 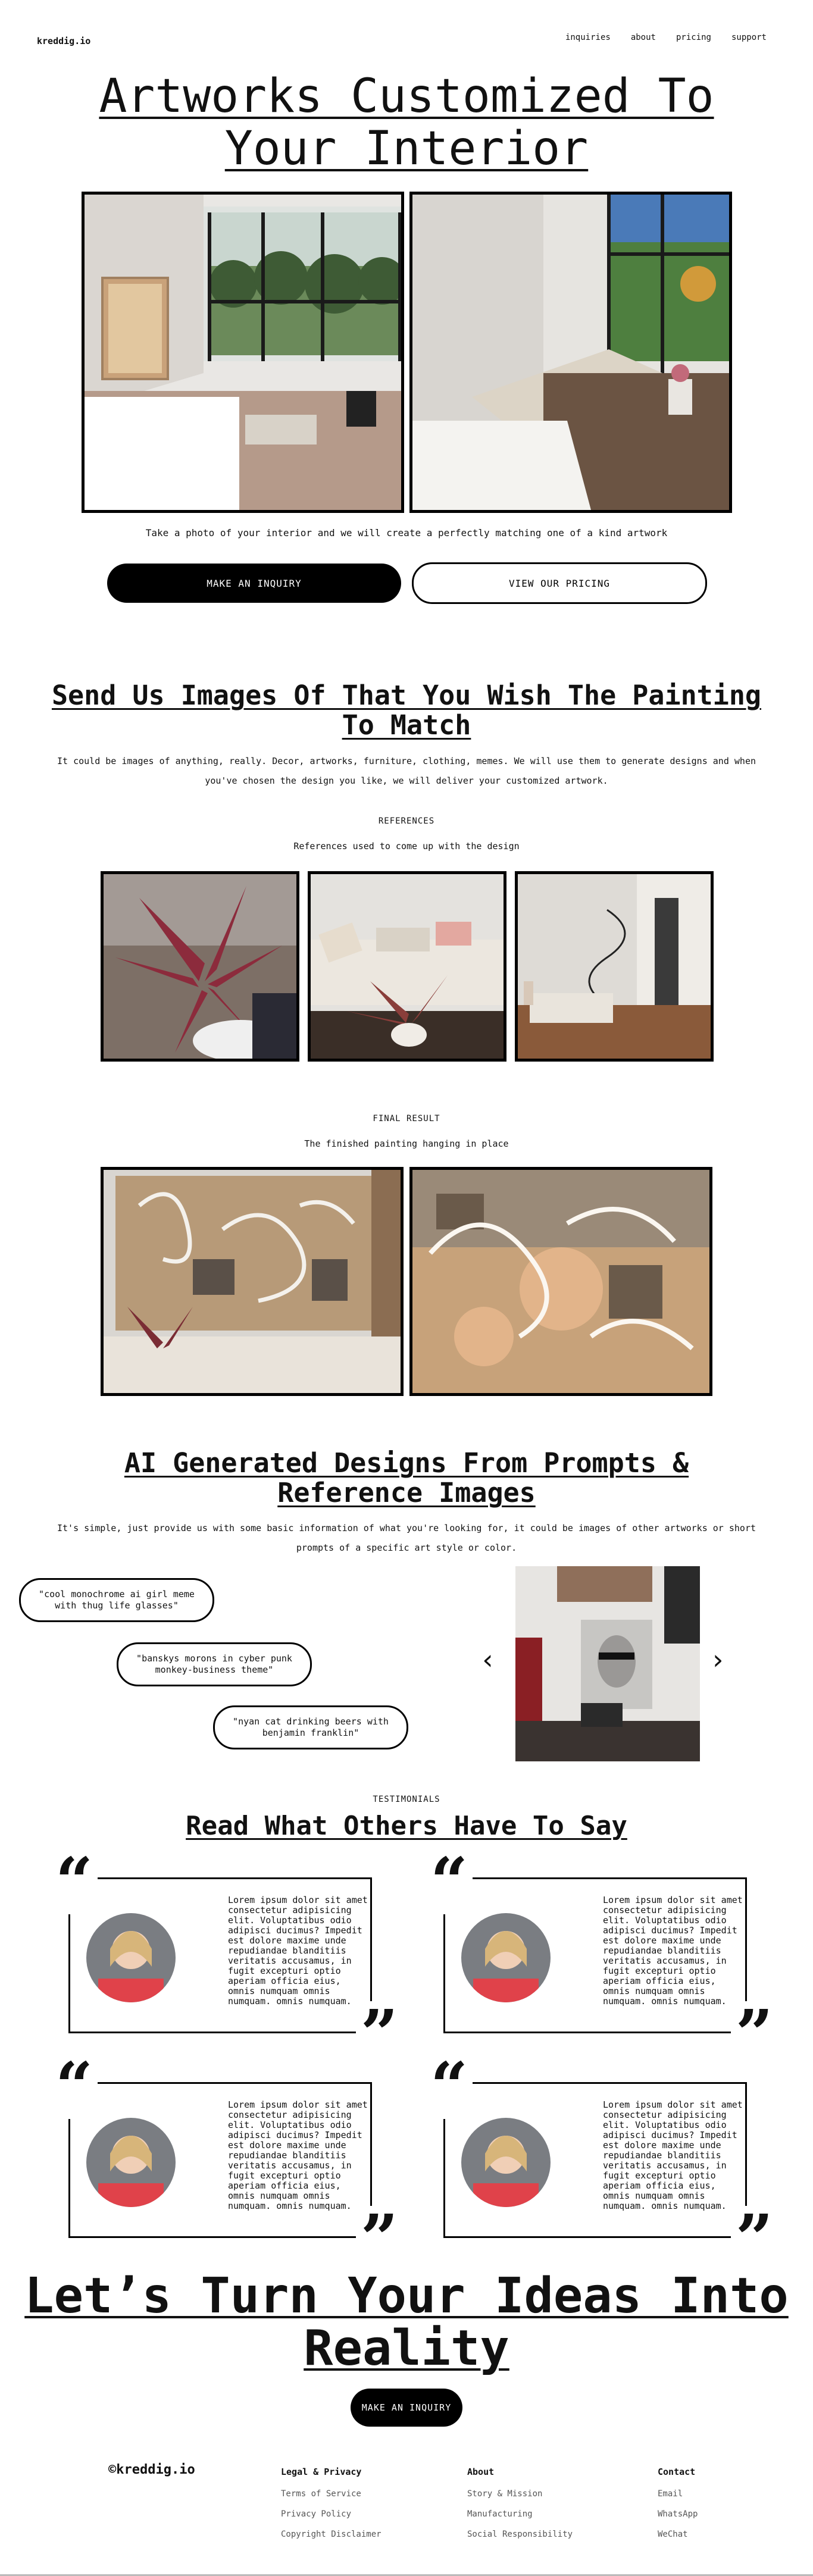 I want to click on hero-interior-photo-right, so click(x=570, y=352).